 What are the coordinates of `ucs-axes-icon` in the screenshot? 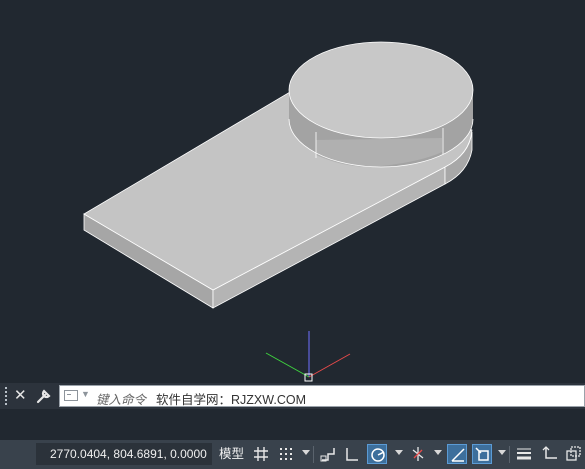 It's located at (308, 356).